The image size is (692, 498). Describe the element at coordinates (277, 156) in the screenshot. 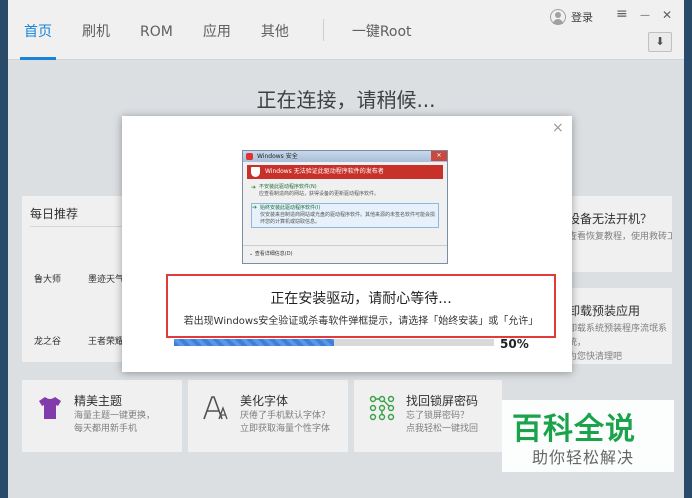

I see `dialog-title: Windows 安全` at that location.